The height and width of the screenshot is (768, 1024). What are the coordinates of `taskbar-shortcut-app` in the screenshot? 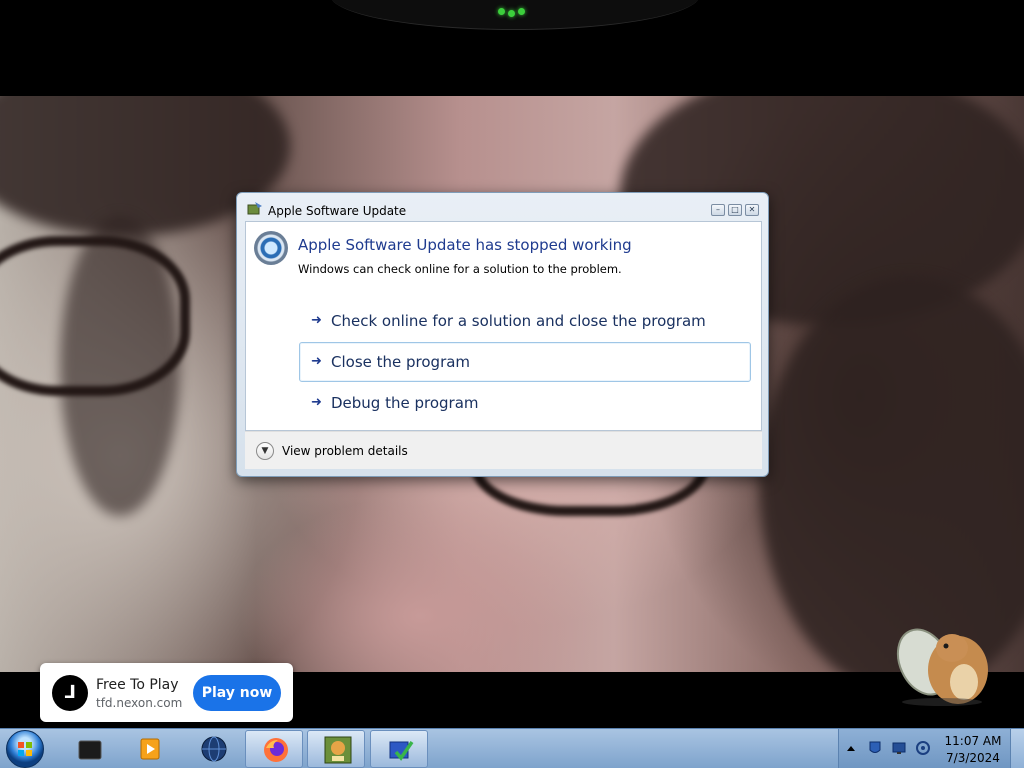 It's located at (399, 749).